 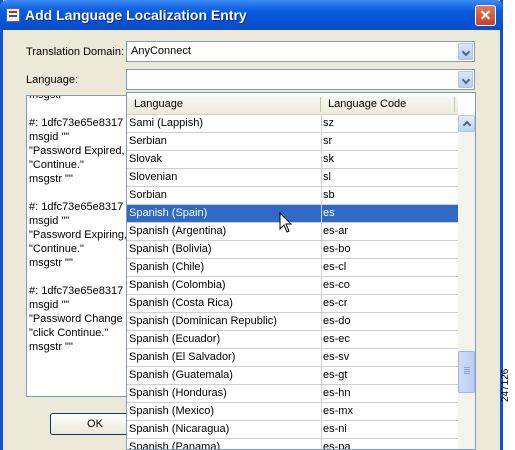 I want to click on language-code: es-cr, so click(x=335, y=303).